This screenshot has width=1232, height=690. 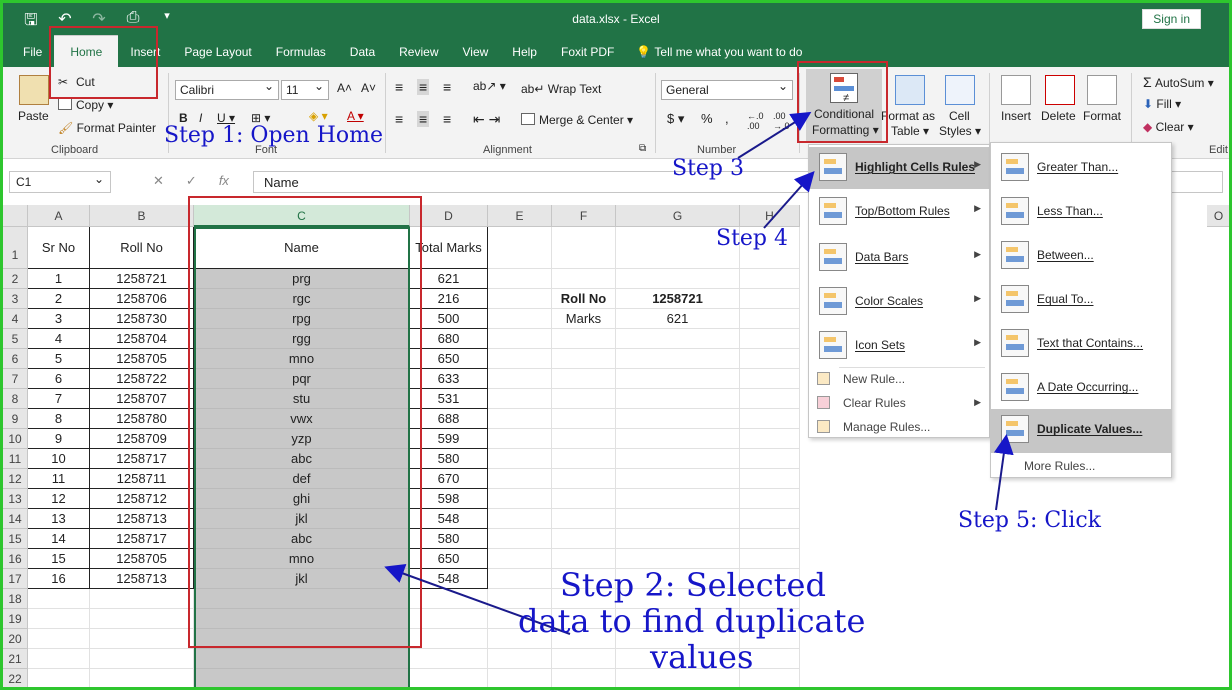 What do you see at coordinates (708, 168) in the screenshot?
I see `step-3-label: Step 3` at bounding box center [708, 168].